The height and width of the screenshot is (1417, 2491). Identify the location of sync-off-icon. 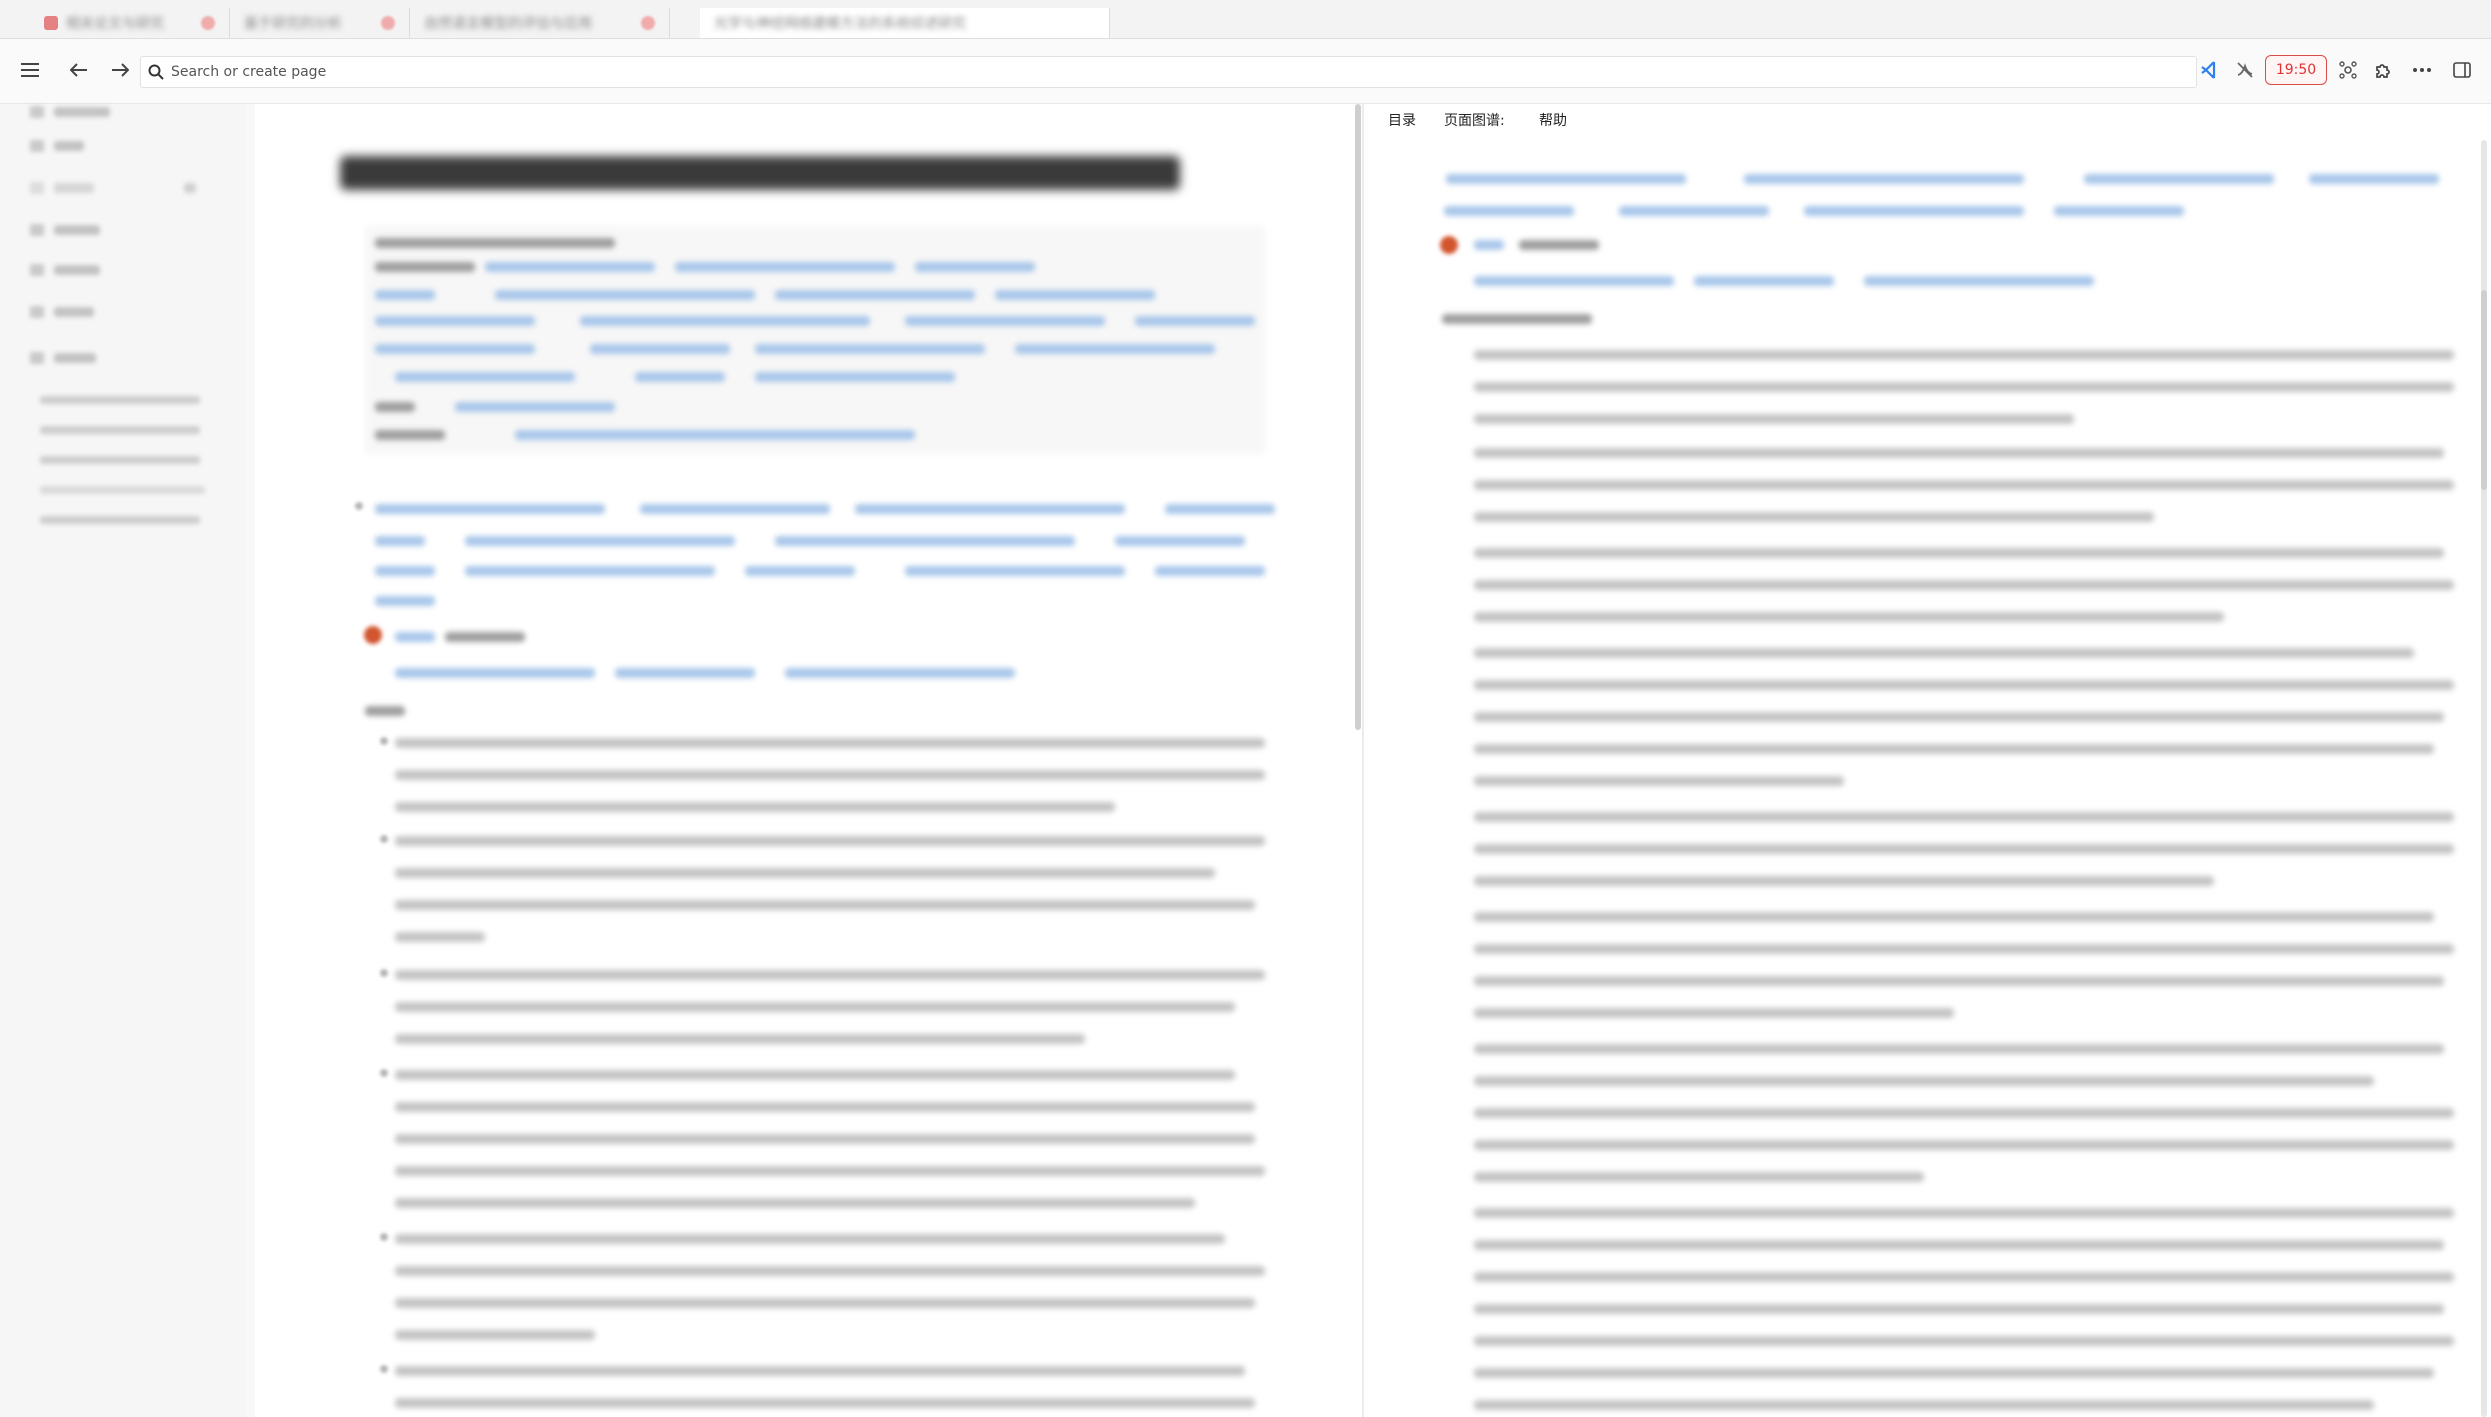
(2245, 70).